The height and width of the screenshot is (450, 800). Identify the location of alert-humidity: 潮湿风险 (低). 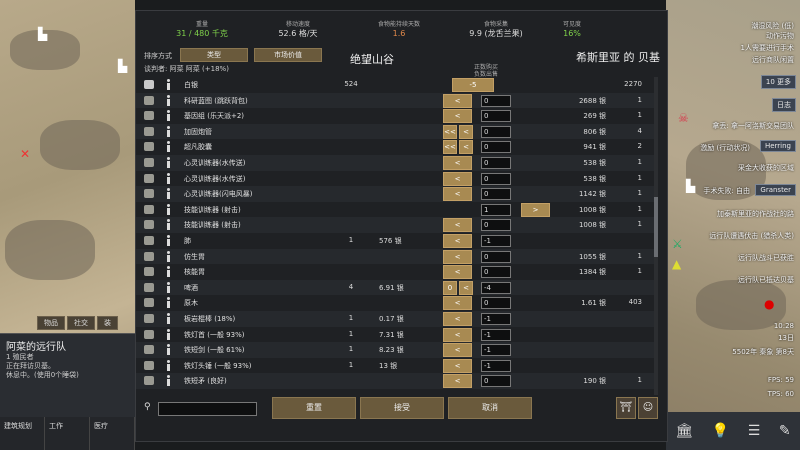
(772, 26).